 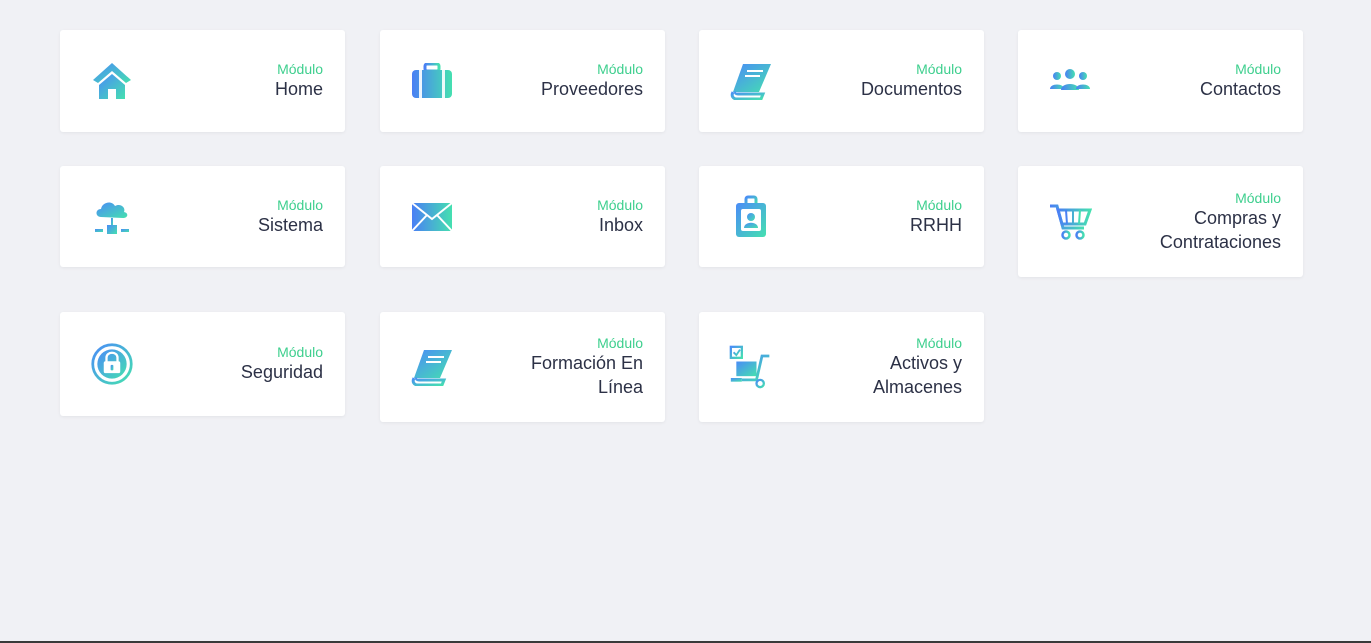 What do you see at coordinates (112, 364) in the screenshot?
I see `lock-icon` at bounding box center [112, 364].